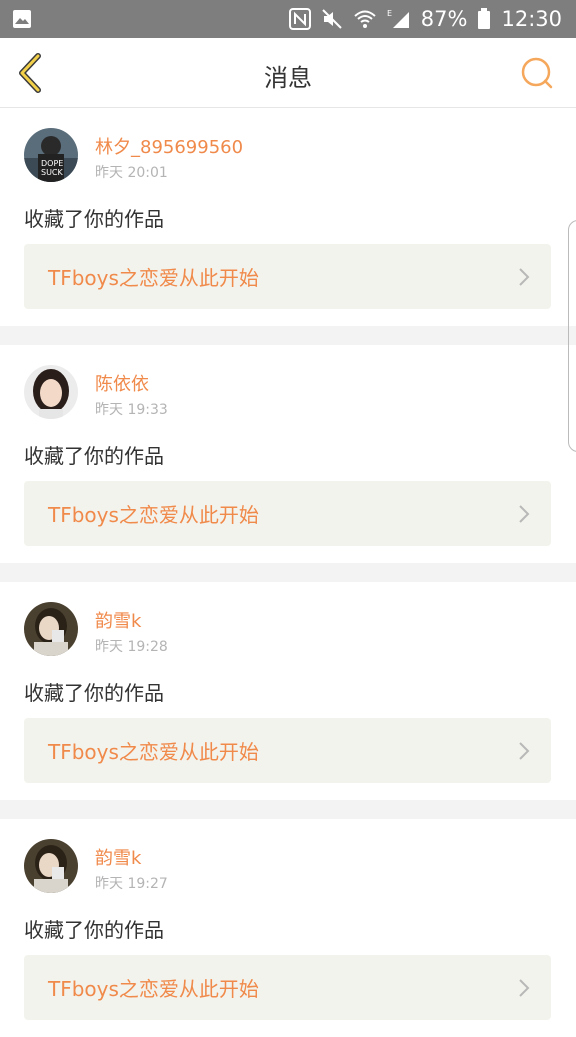 This screenshot has height=1037, width=576. Describe the element at coordinates (444, 19) in the screenshot. I see `battery-percent: 87%` at that location.